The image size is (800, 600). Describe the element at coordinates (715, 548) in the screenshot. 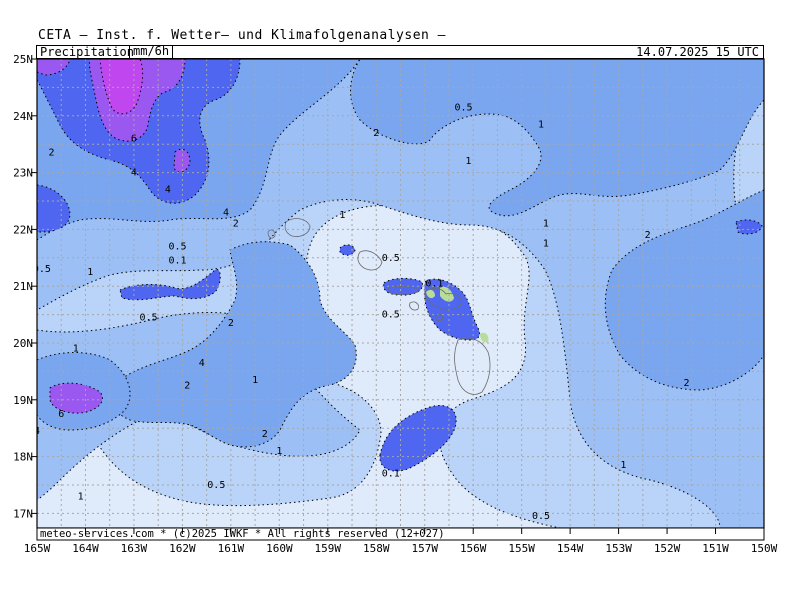

I see `lon-tick-label: 151W` at that location.